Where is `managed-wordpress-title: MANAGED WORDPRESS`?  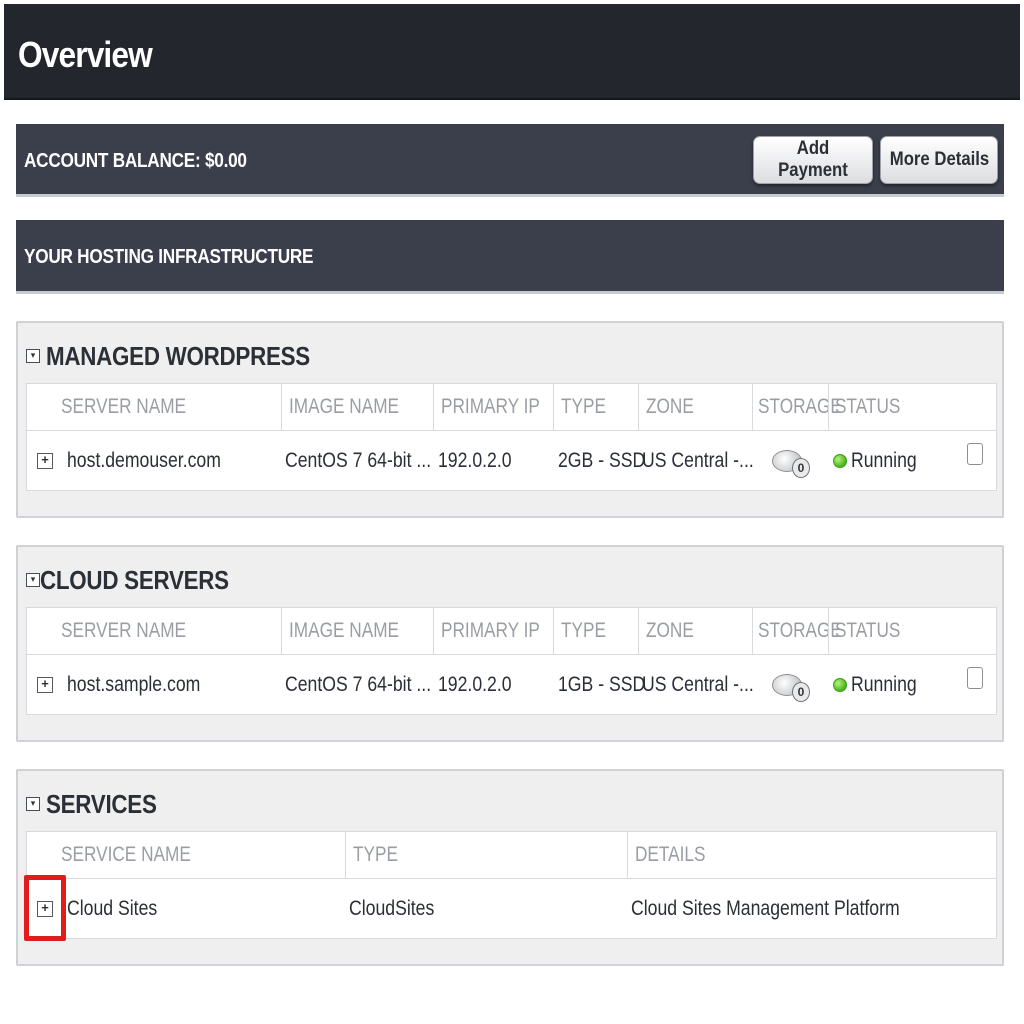 managed-wordpress-title: MANAGED WORDPRESS is located at coordinates (178, 355).